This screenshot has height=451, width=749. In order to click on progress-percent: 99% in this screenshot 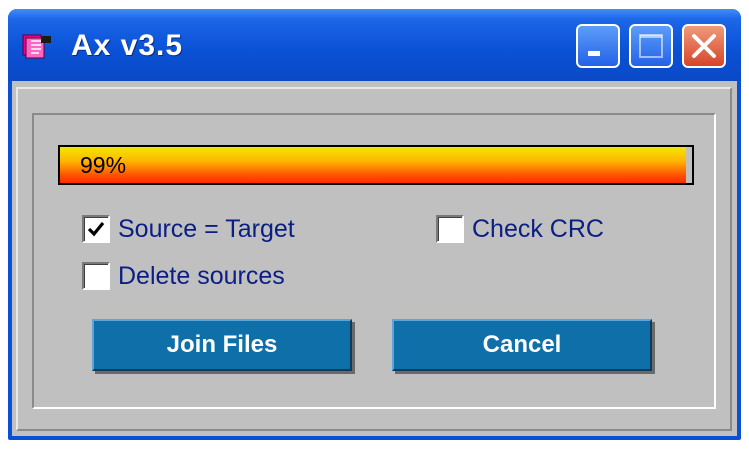, I will do `click(103, 165)`.